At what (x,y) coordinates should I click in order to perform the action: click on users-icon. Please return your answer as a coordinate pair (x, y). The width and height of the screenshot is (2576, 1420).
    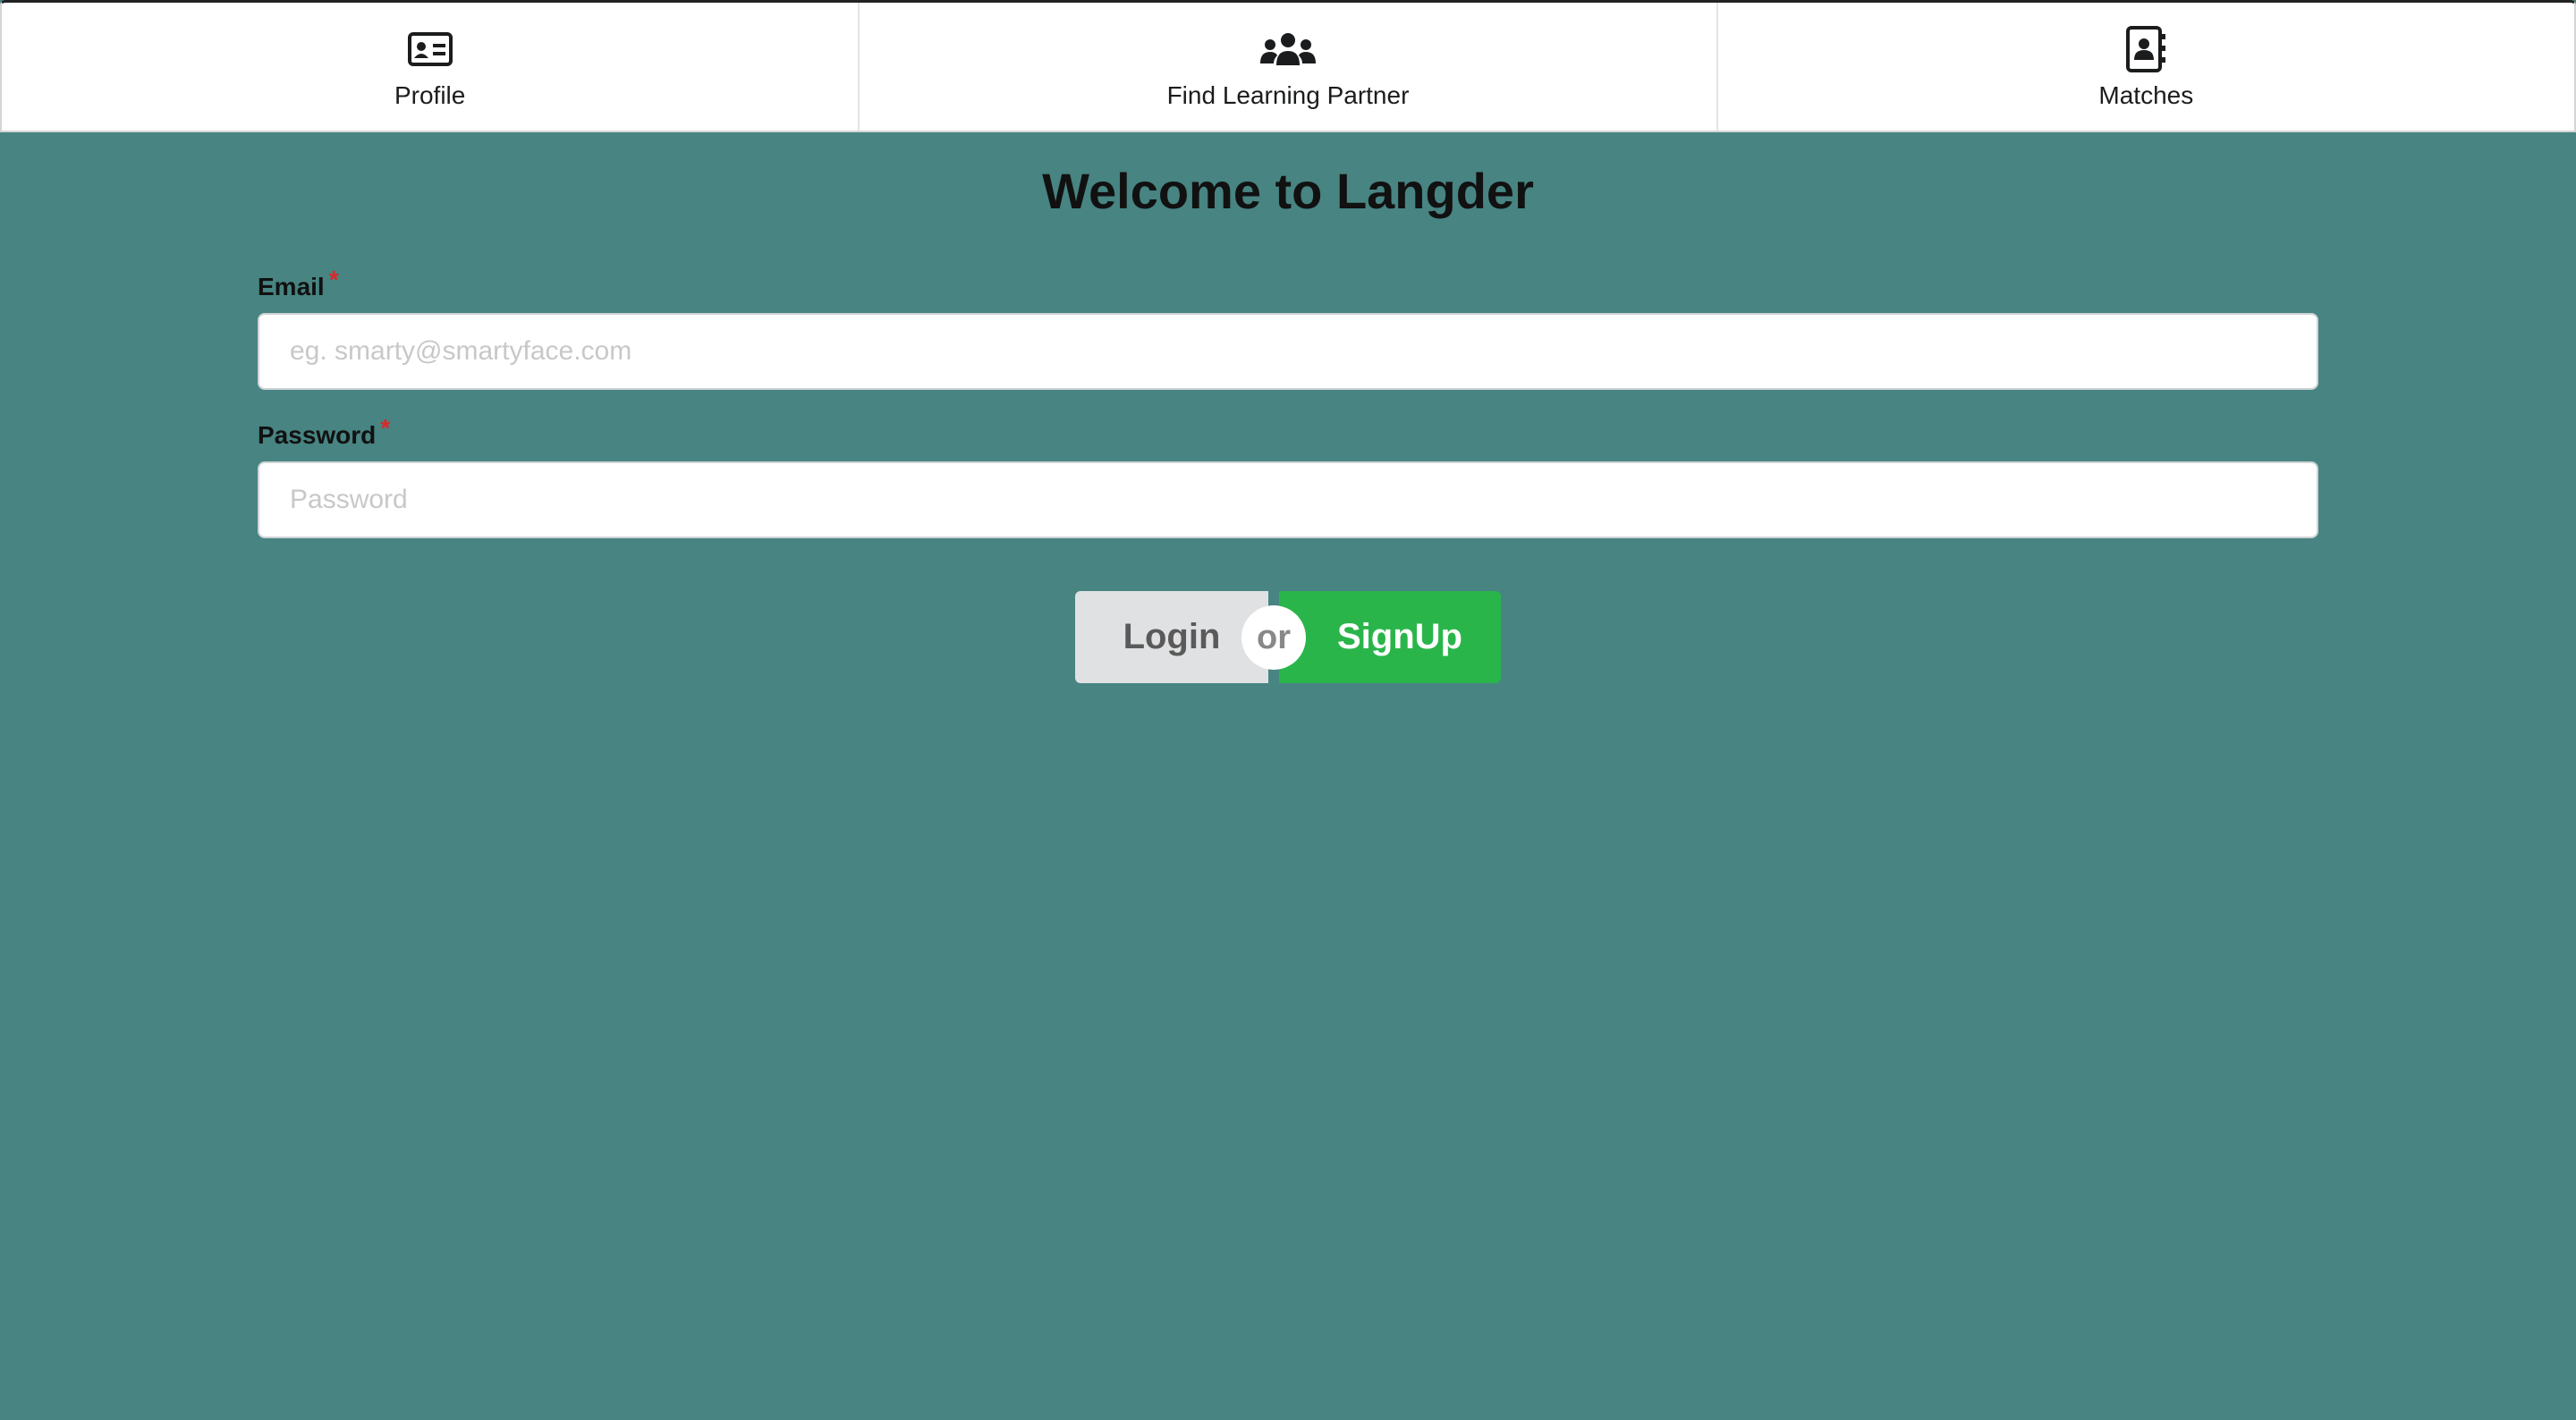
    Looking at the image, I should click on (1288, 50).